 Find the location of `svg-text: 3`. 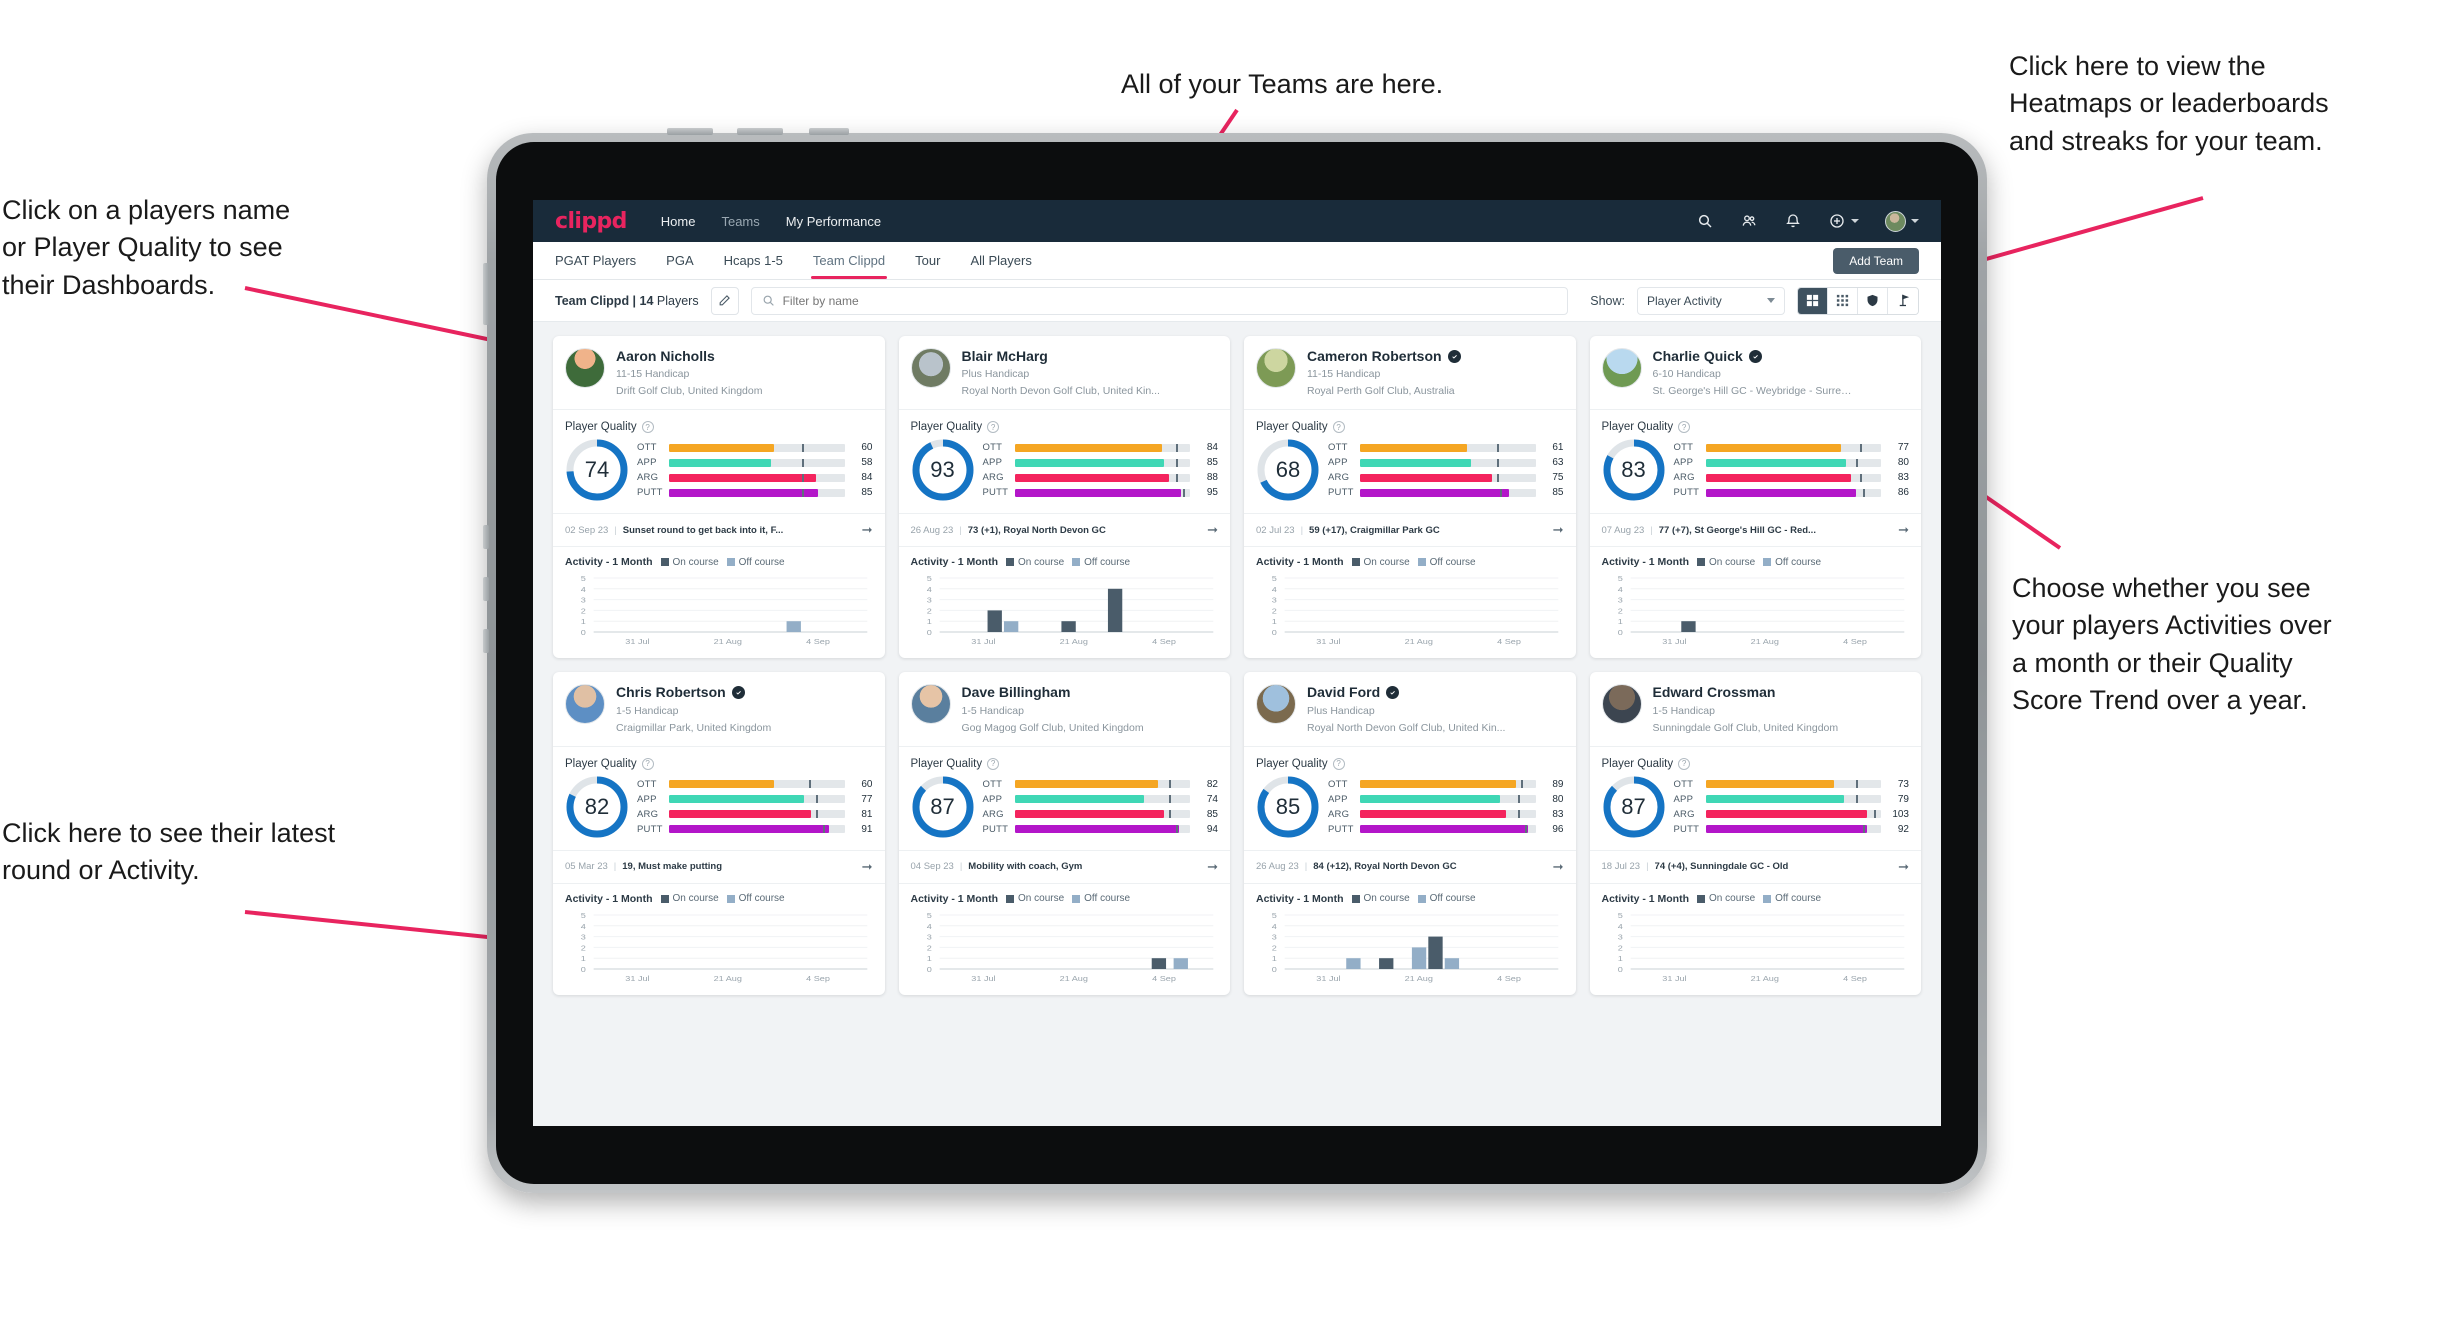

svg-text: 3 is located at coordinates (929, 601).